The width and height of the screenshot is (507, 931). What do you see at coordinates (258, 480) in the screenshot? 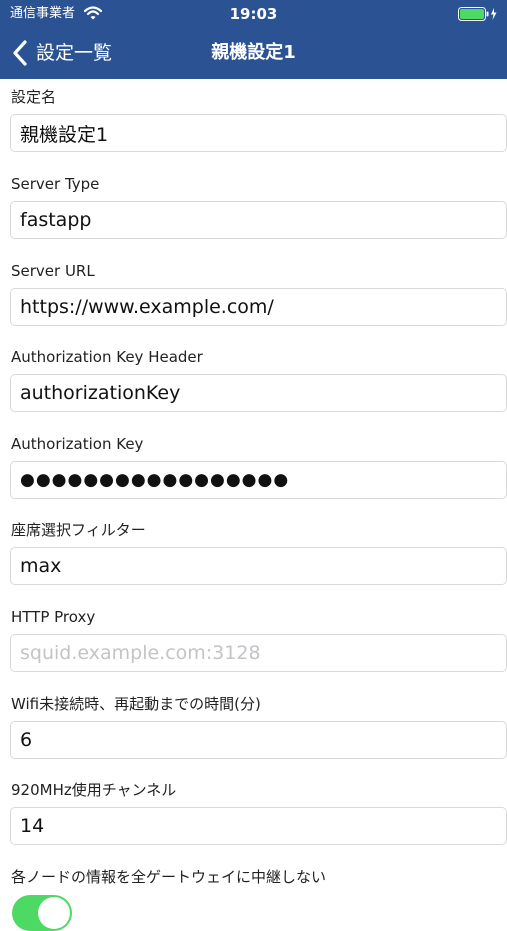
I see `authorization-key-field` at bounding box center [258, 480].